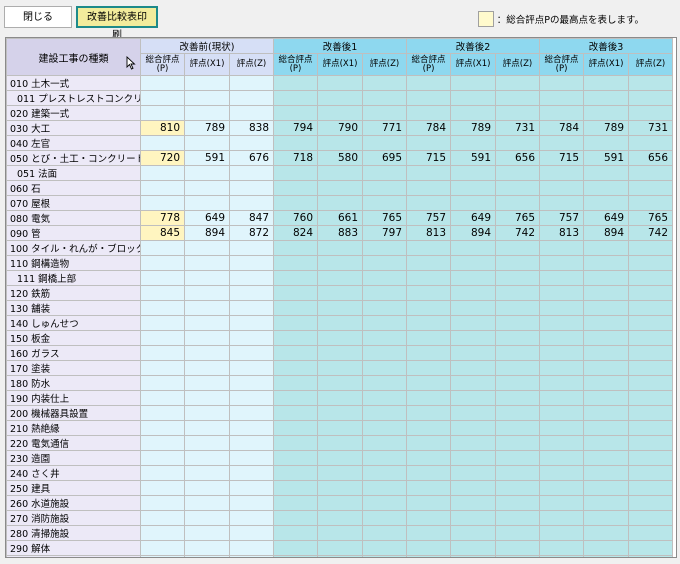 The width and height of the screenshot is (680, 564). I want to click on max-score-cell: 810, so click(162, 128).